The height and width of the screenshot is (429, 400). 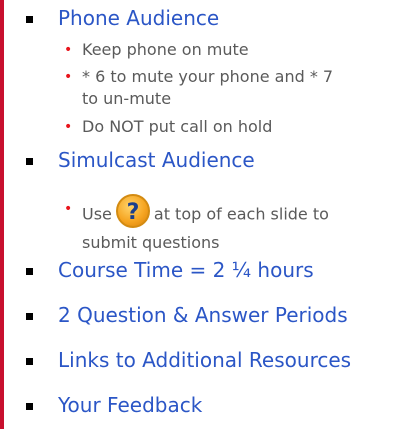 I want to click on list-item-links: Links to Additional Resources, so click(x=188, y=360).